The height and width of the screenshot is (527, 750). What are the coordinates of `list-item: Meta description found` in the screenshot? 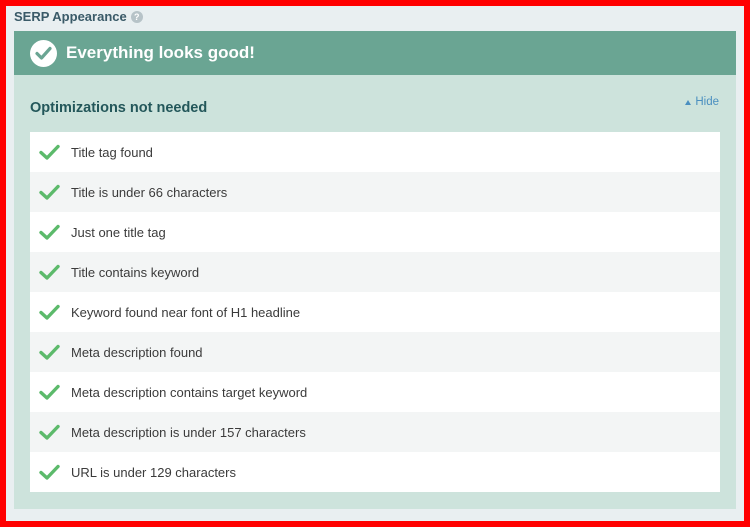 It's located at (375, 352).